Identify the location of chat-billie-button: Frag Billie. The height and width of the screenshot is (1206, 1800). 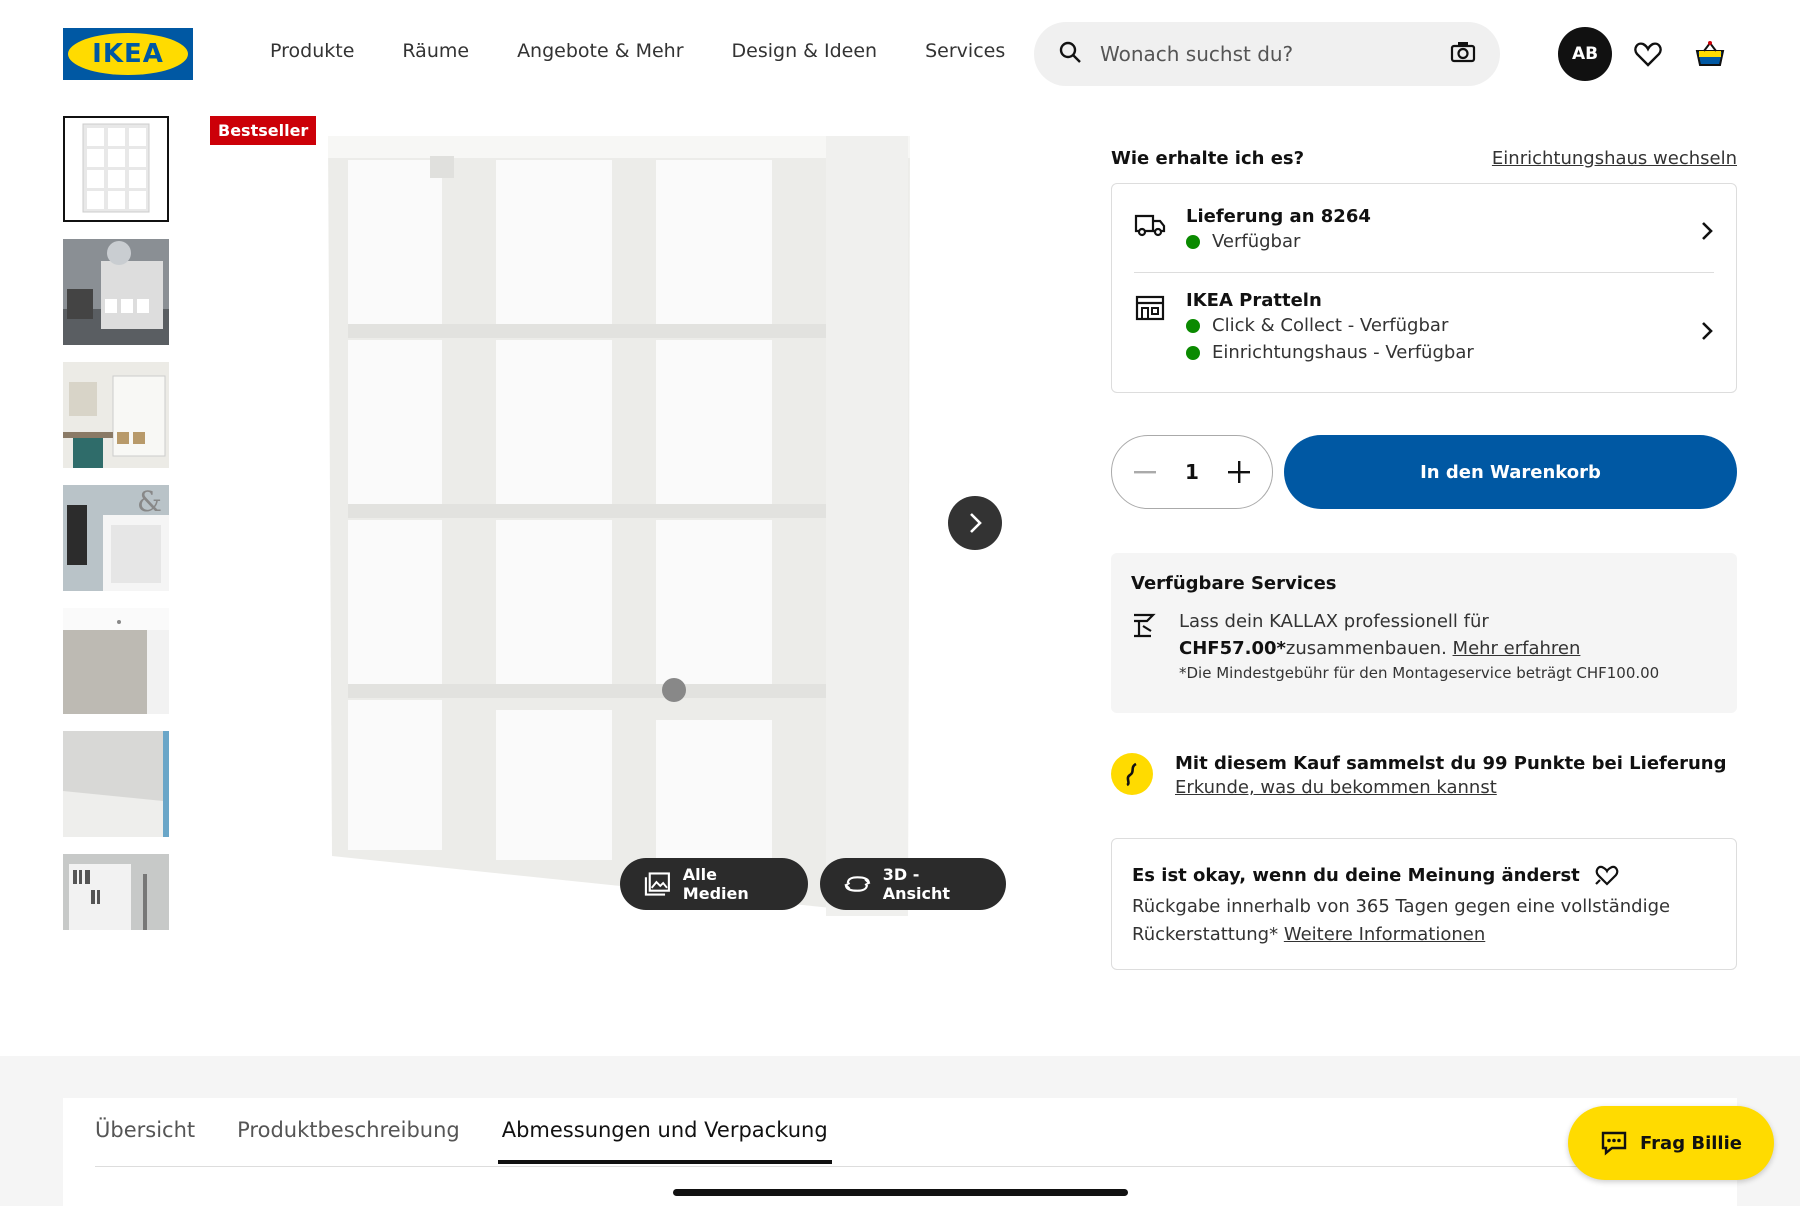
(1671, 1143).